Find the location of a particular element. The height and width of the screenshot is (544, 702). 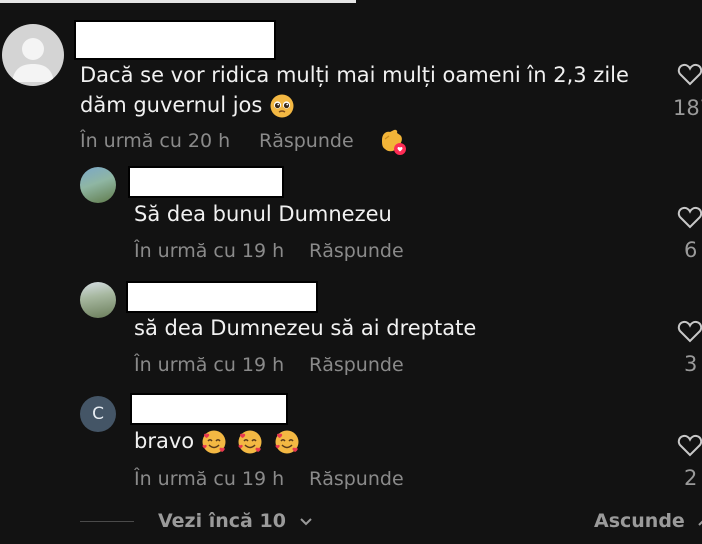

comment-time: În urmă cu 20 h is located at coordinates (155, 141).